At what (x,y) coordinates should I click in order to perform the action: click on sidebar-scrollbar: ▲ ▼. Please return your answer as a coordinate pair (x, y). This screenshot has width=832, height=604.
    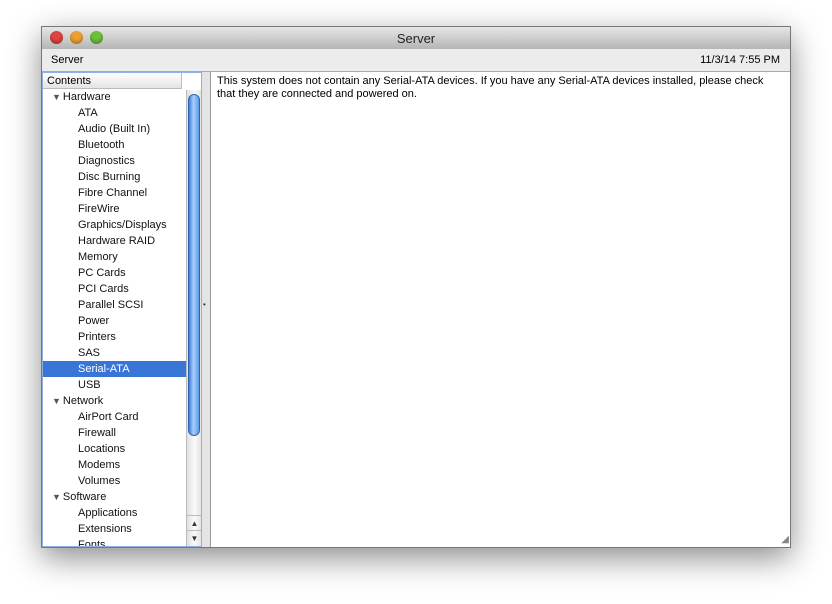
    Looking at the image, I should click on (193, 318).